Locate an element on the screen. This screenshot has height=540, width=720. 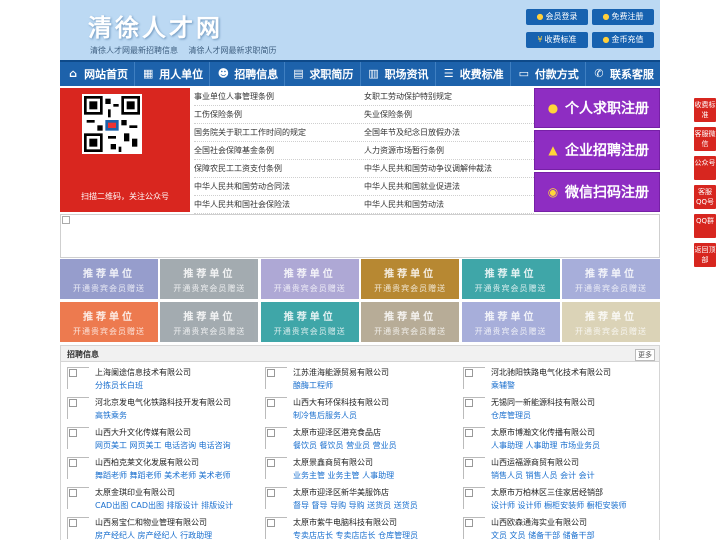
job-positions: 销售人员 销售人员 会计 会计 is located at coordinates (543, 475).